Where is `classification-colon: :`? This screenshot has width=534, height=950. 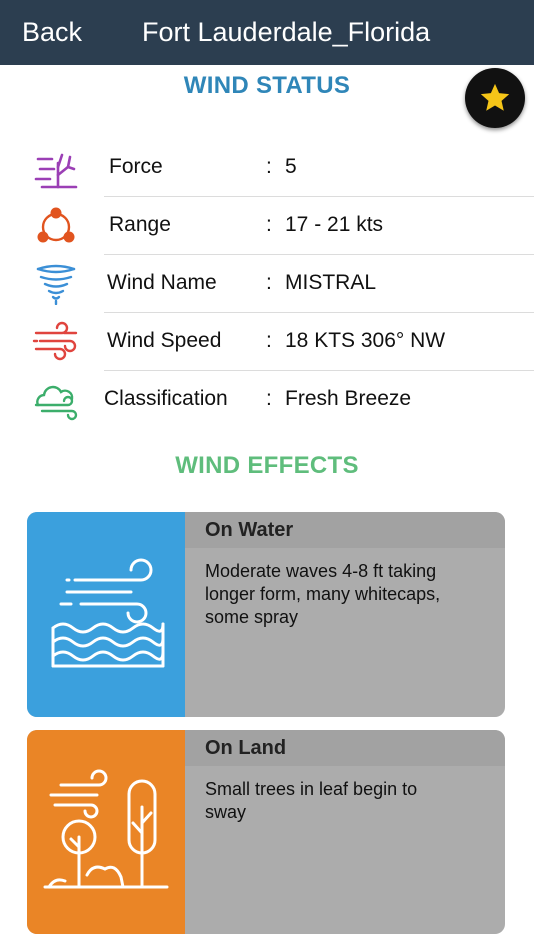 classification-colon: : is located at coordinates (269, 398).